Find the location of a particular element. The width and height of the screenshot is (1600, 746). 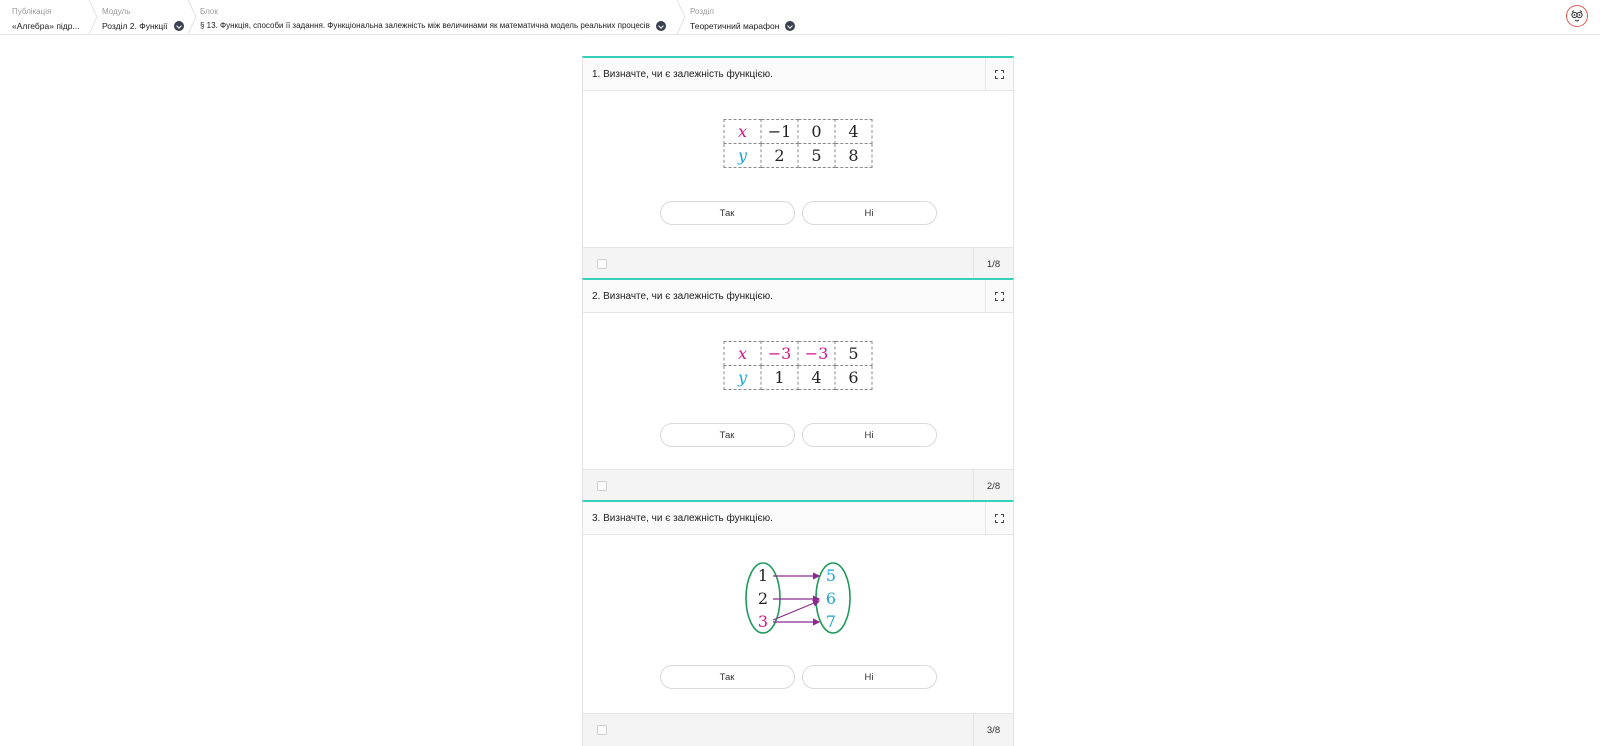

y-value-cell: 1 is located at coordinates (779, 377).